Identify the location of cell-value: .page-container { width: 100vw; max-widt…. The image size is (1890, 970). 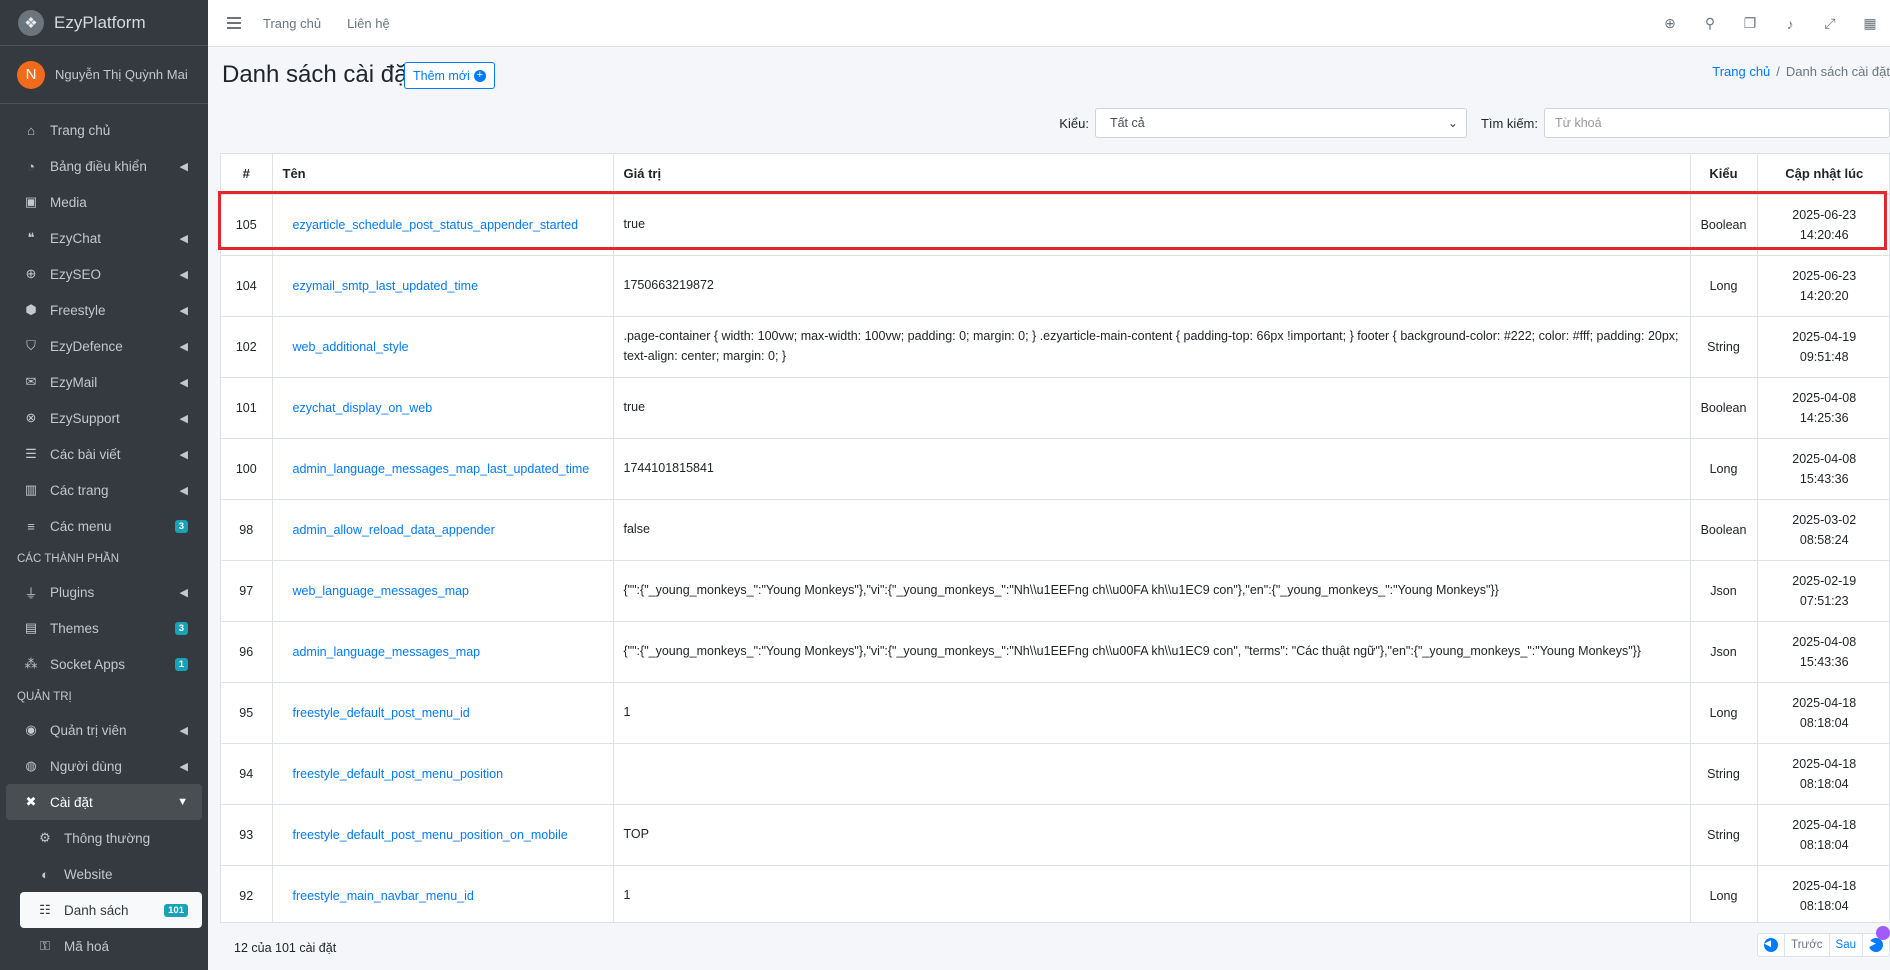
(1152, 347).